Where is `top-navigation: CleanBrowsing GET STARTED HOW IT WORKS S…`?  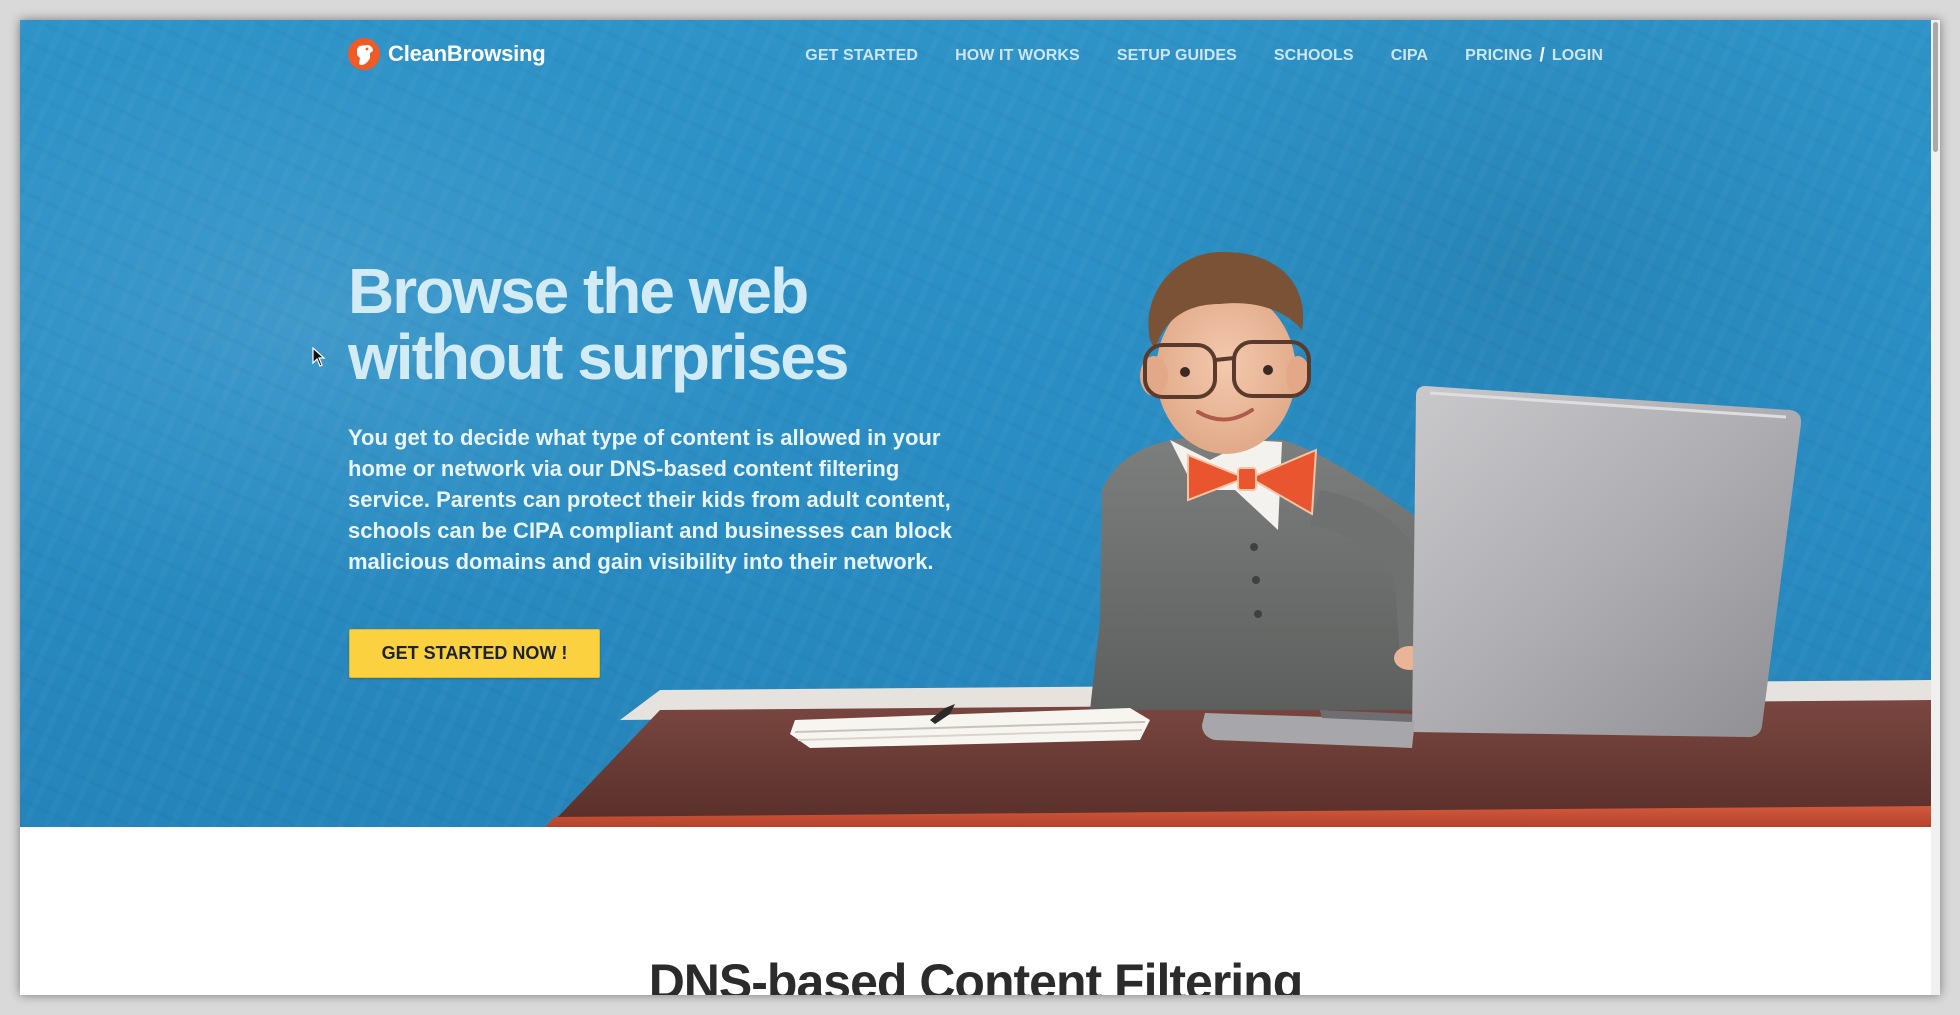
top-navigation: CleanBrowsing GET STARTED HOW IT WORKS S… is located at coordinates (975, 56).